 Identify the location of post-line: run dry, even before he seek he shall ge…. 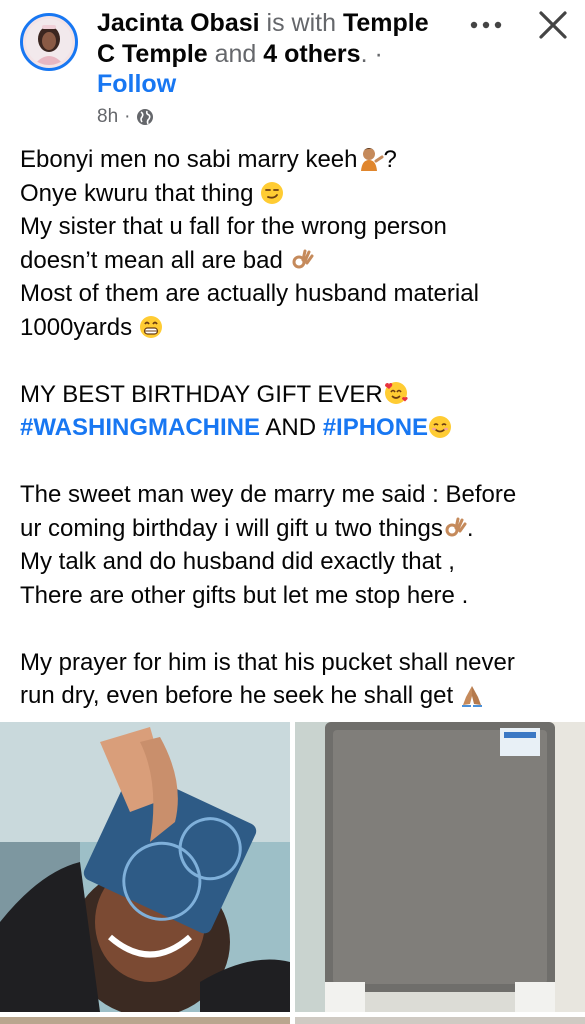
(297, 696).